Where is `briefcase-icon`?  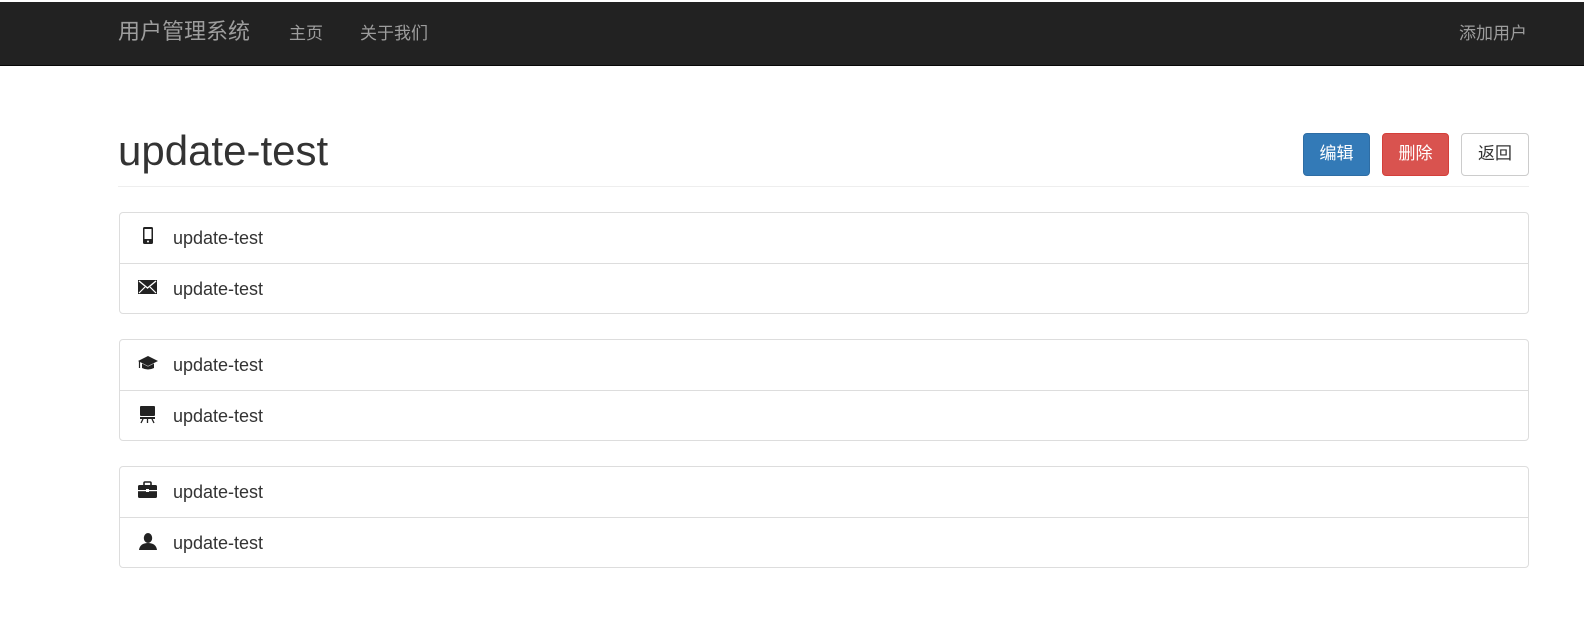
briefcase-icon is located at coordinates (148, 491).